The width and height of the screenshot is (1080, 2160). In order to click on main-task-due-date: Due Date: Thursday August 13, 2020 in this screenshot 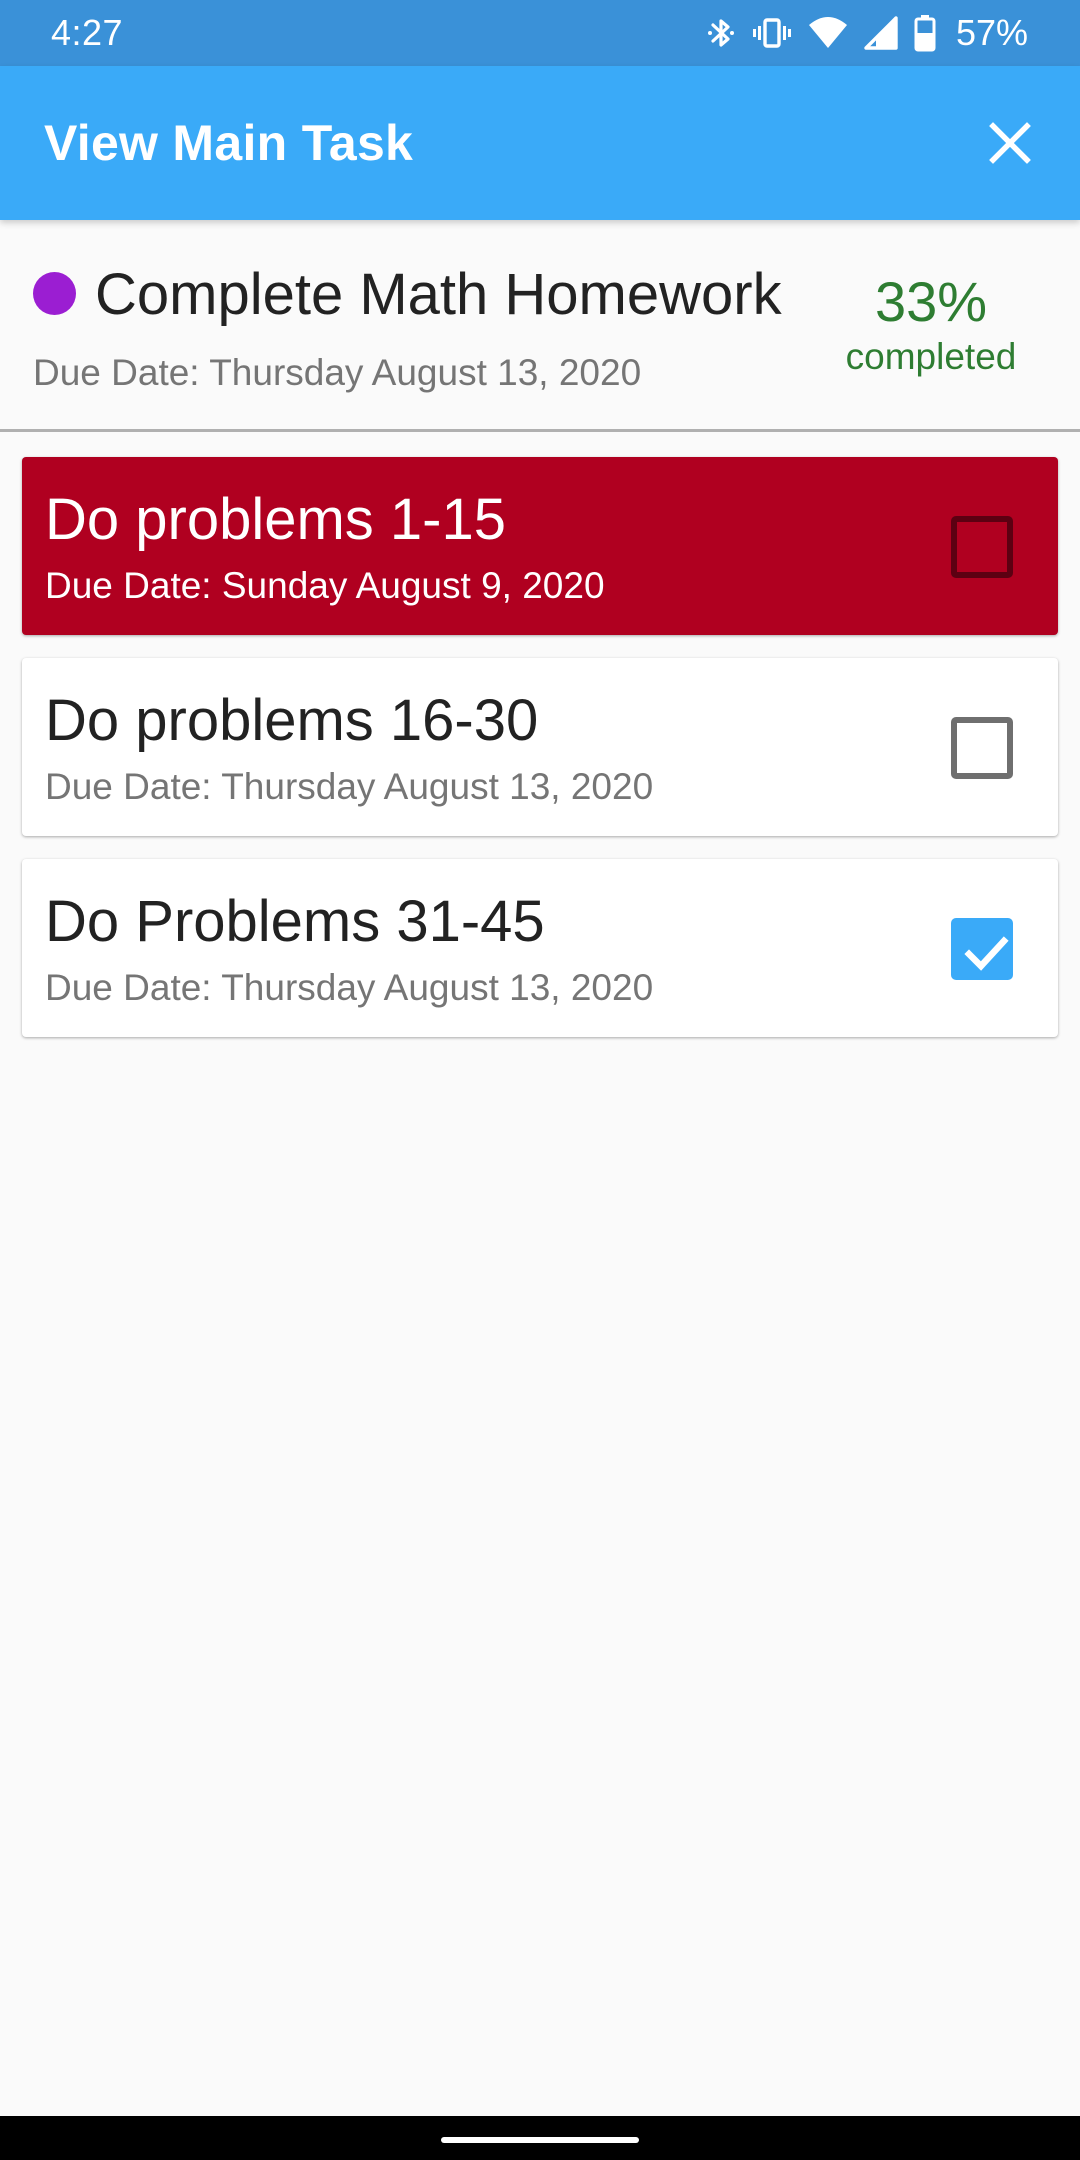, I will do `click(337, 372)`.